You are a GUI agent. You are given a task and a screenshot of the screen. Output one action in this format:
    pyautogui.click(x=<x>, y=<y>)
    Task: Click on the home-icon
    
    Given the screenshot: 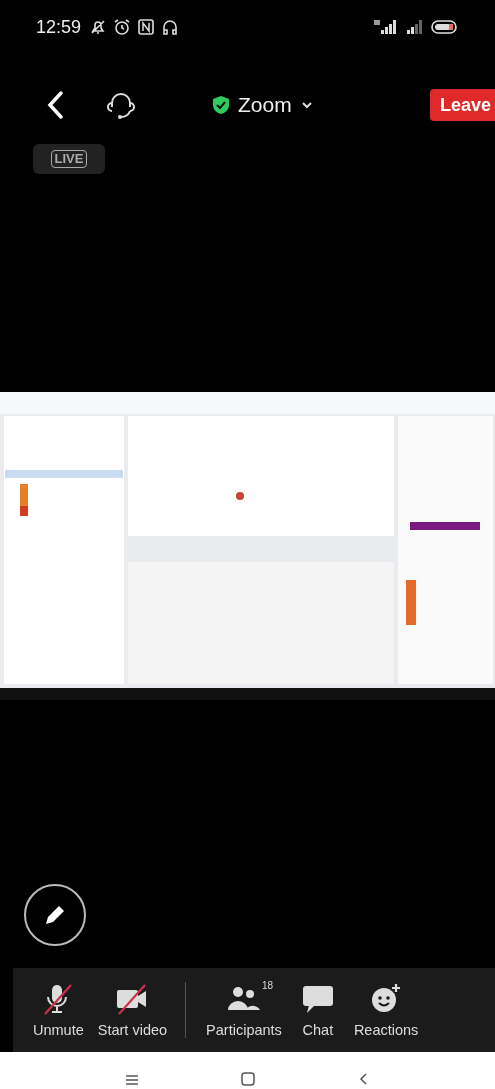 What is the action you would take?
    pyautogui.click(x=247, y=1079)
    